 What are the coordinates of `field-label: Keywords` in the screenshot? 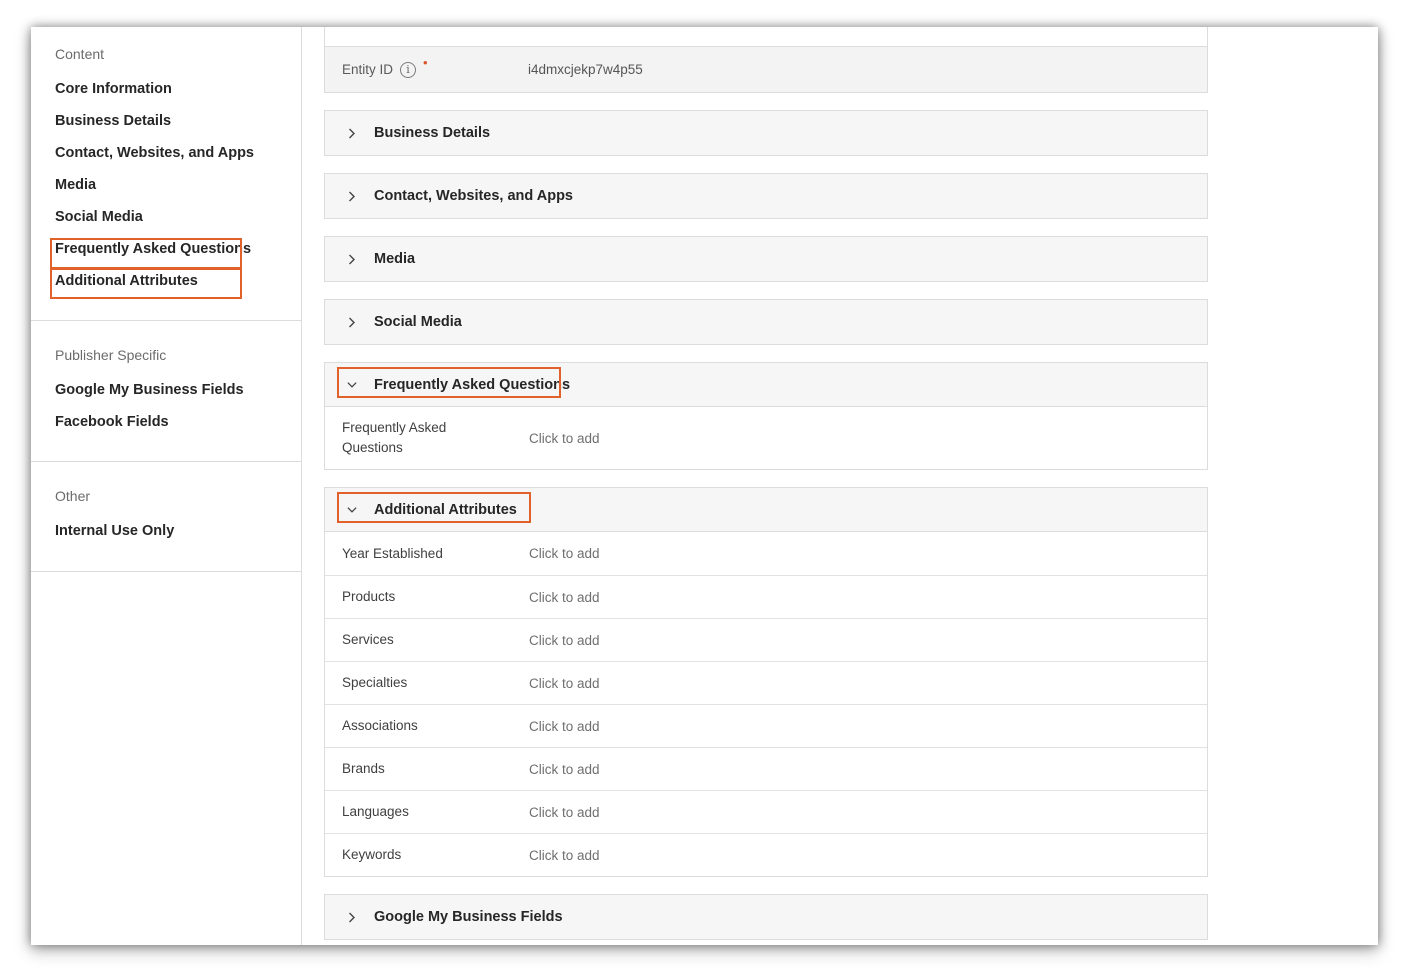 It's located at (372, 854).